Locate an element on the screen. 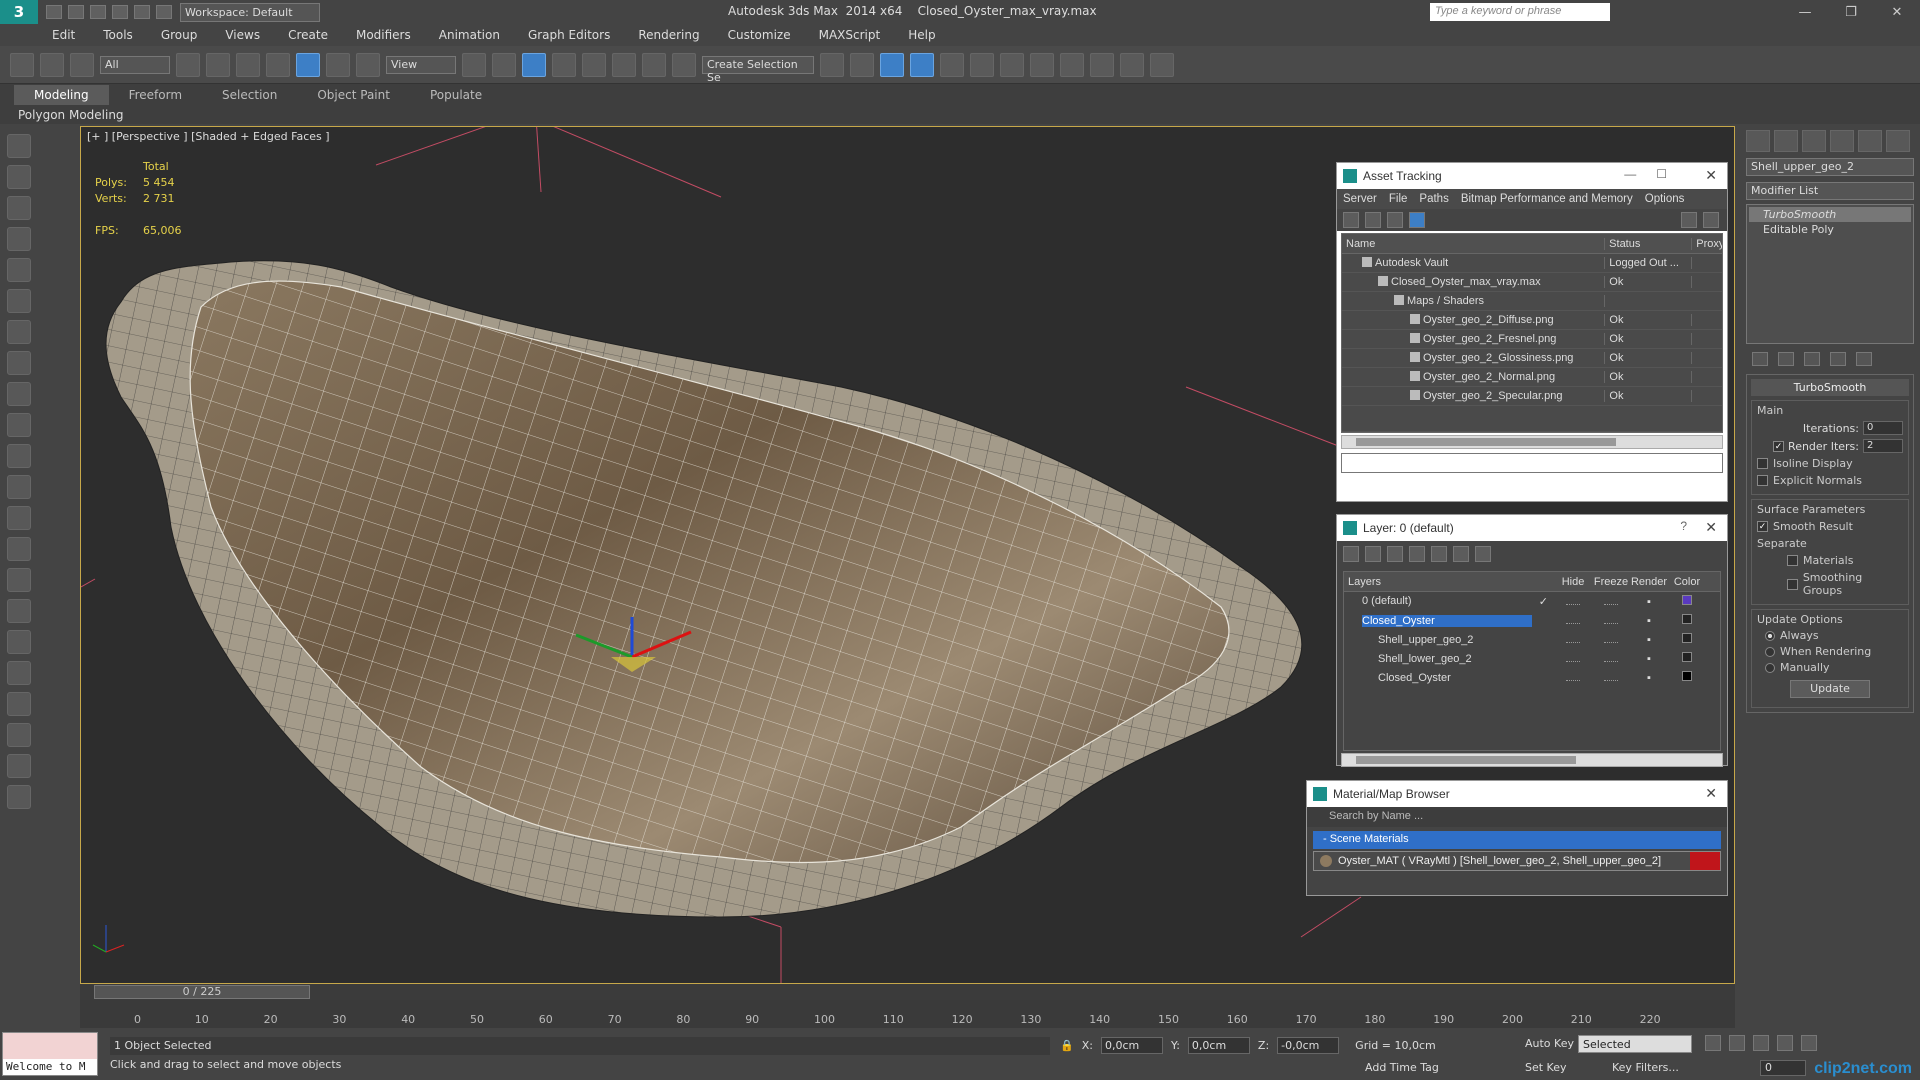 This screenshot has width=1920, height=1080. help-icon: ? is located at coordinates (1683, 526).